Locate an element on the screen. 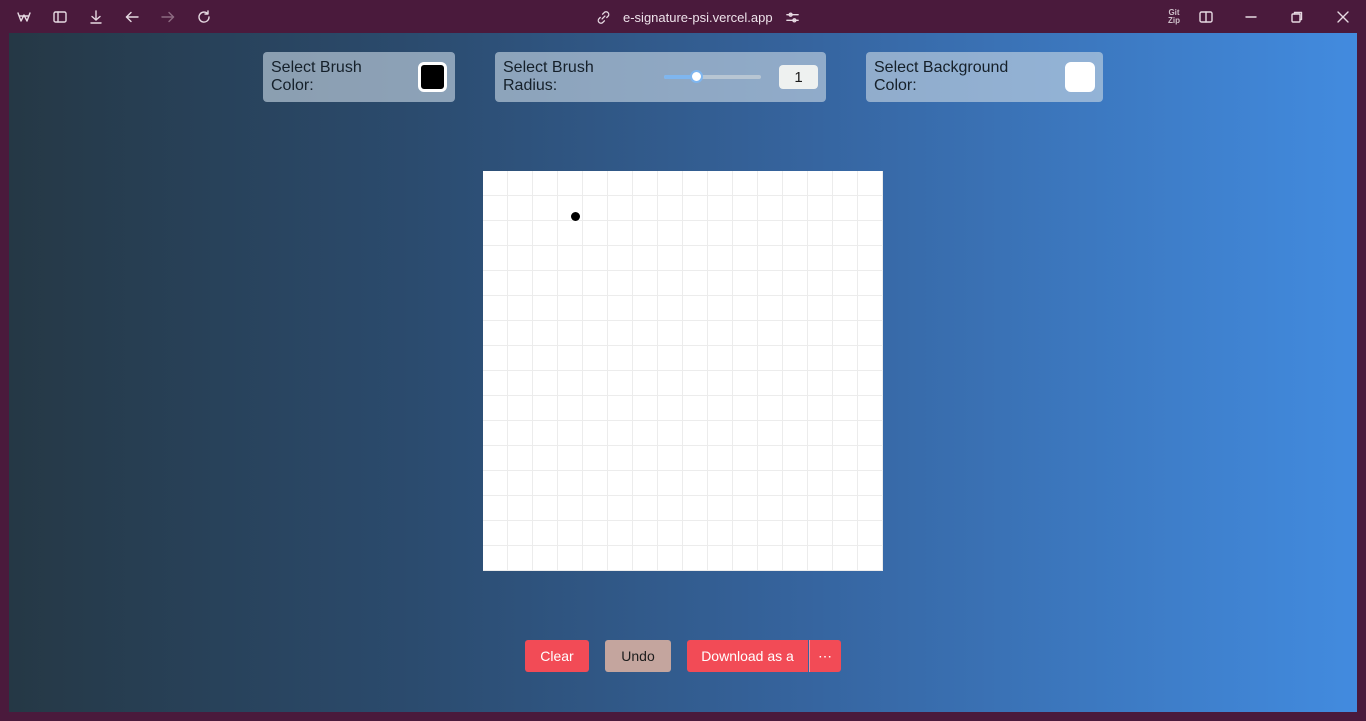 This screenshot has height=721, width=1366. split-view-icon is located at coordinates (1206, 17).